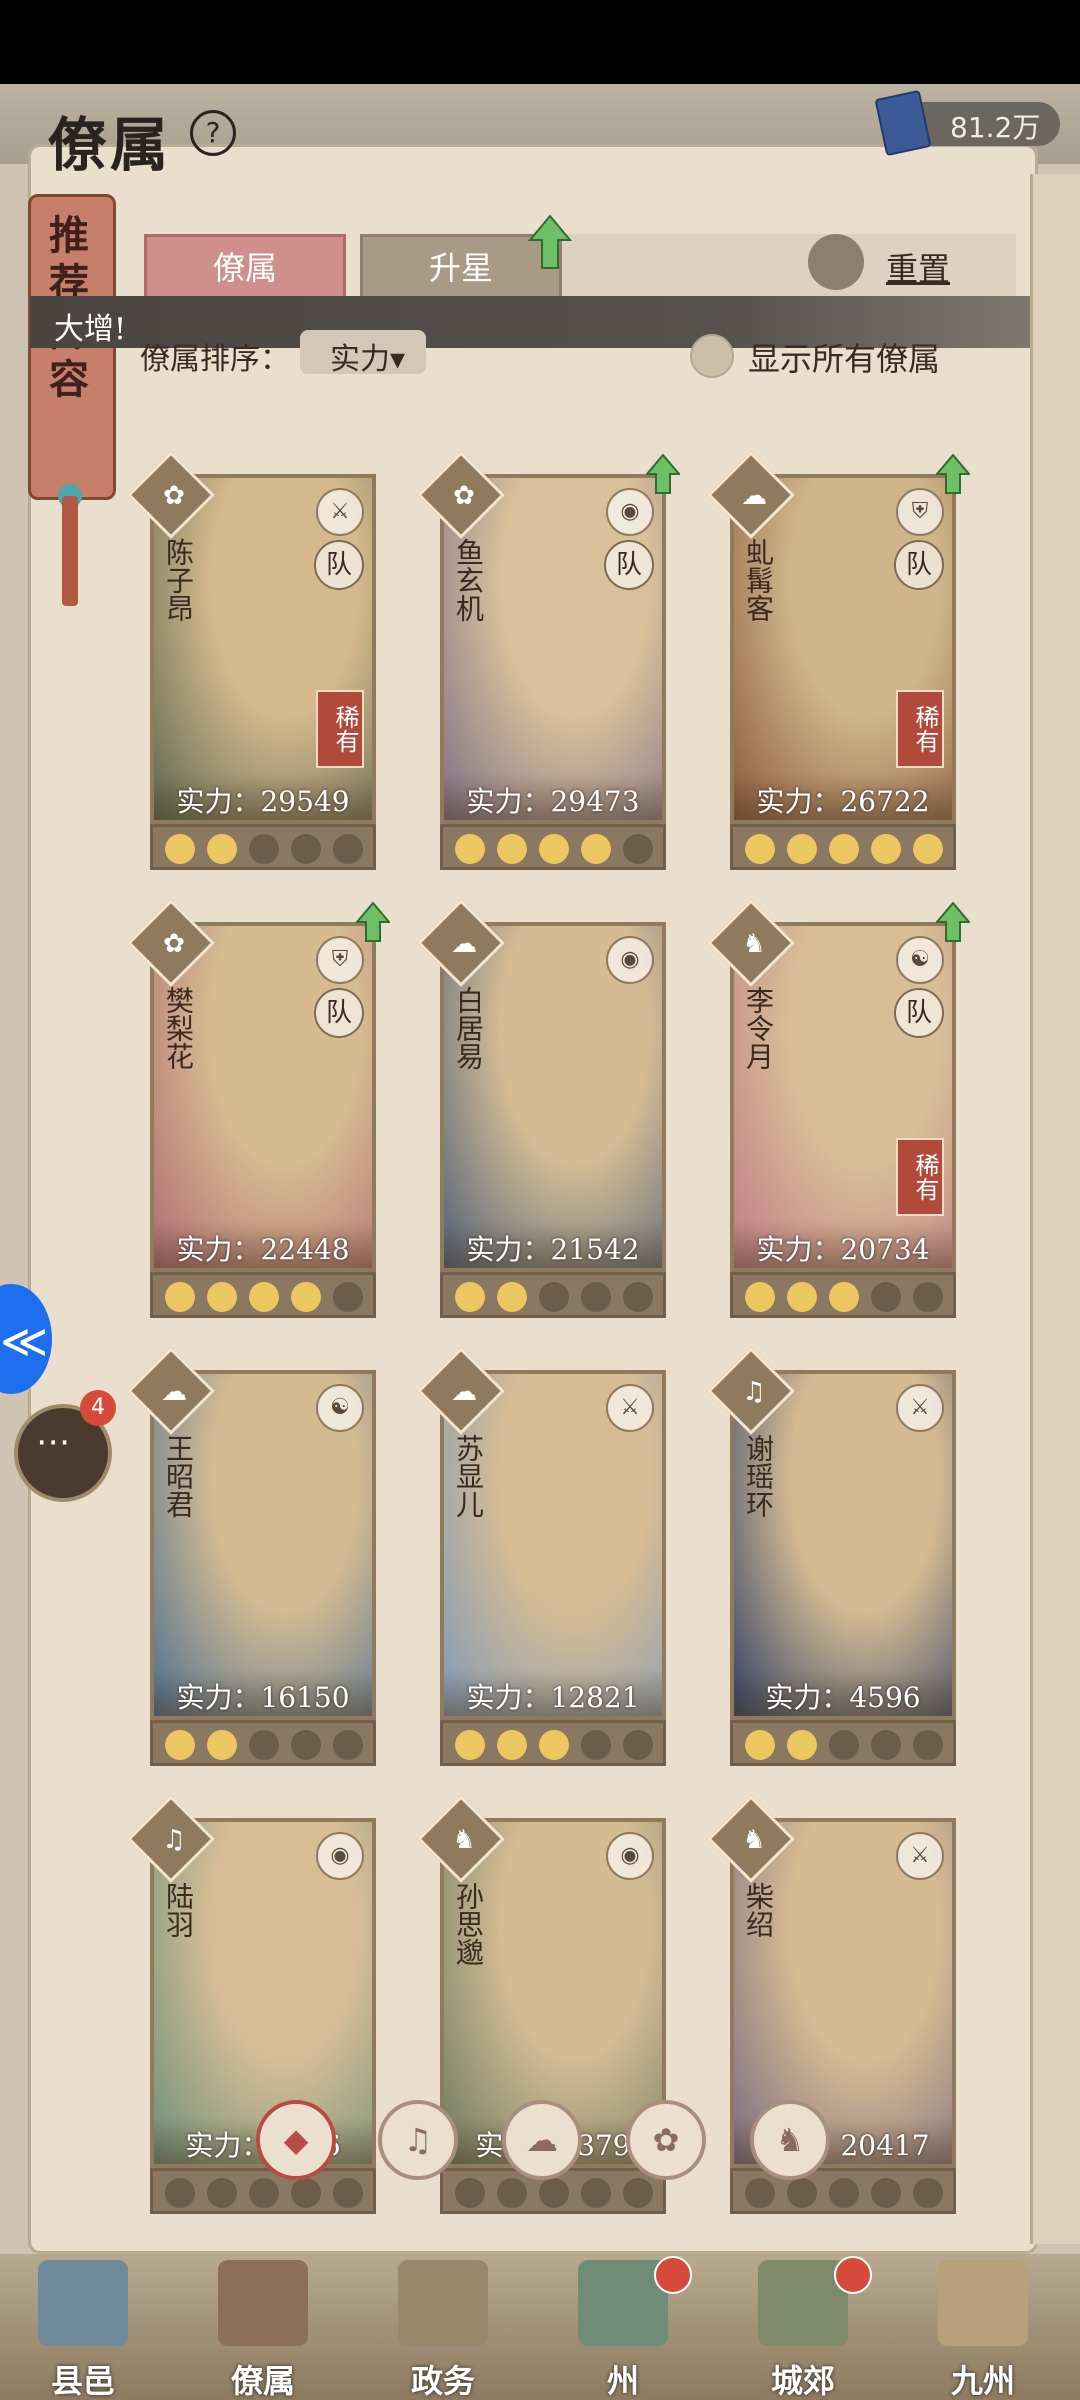 The height and width of the screenshot is (2400, 1080). Describe the element at coordinates (790, 2140) in the screenshot. I see `horse-filter-icon: ♞` at that location.